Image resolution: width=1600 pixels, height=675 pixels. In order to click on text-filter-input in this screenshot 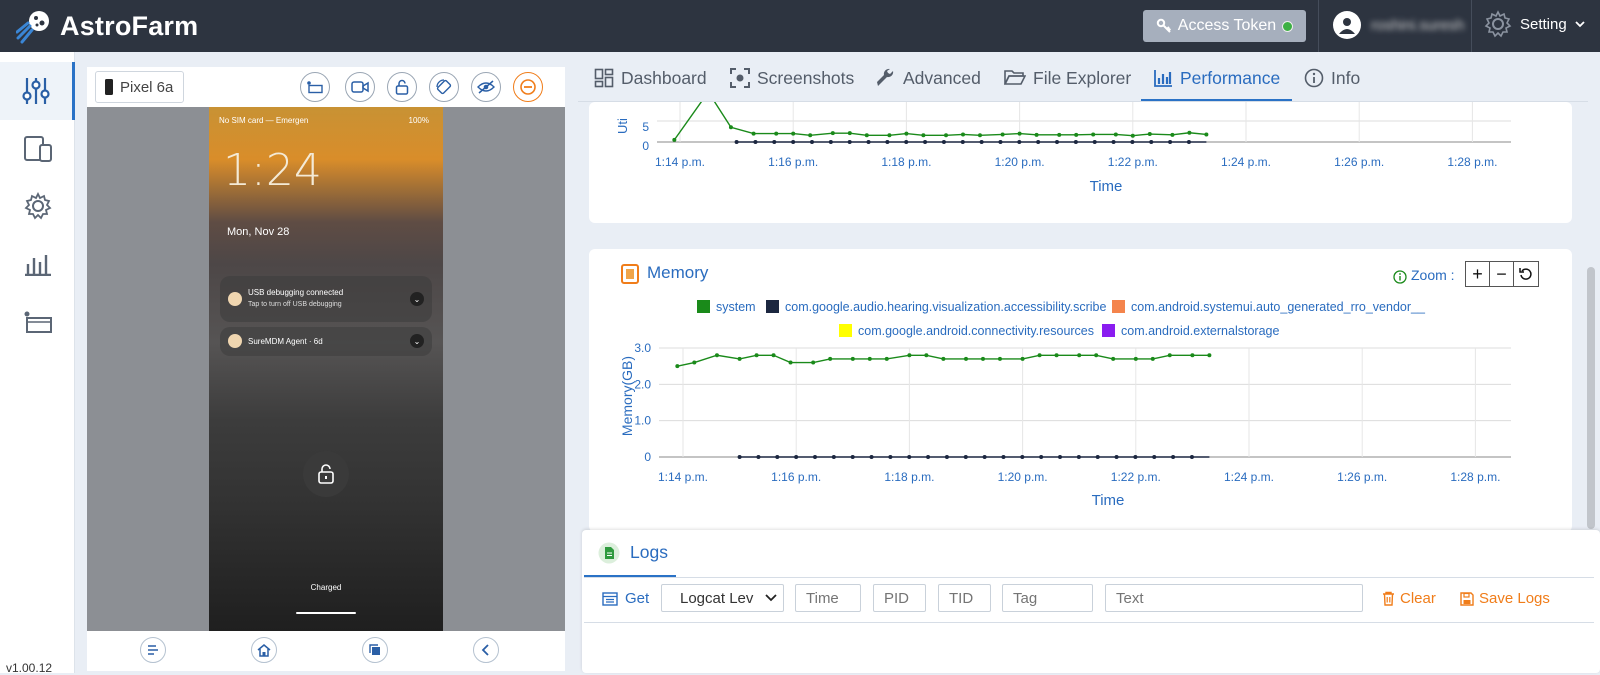, I will do `click(1234, 598)`.